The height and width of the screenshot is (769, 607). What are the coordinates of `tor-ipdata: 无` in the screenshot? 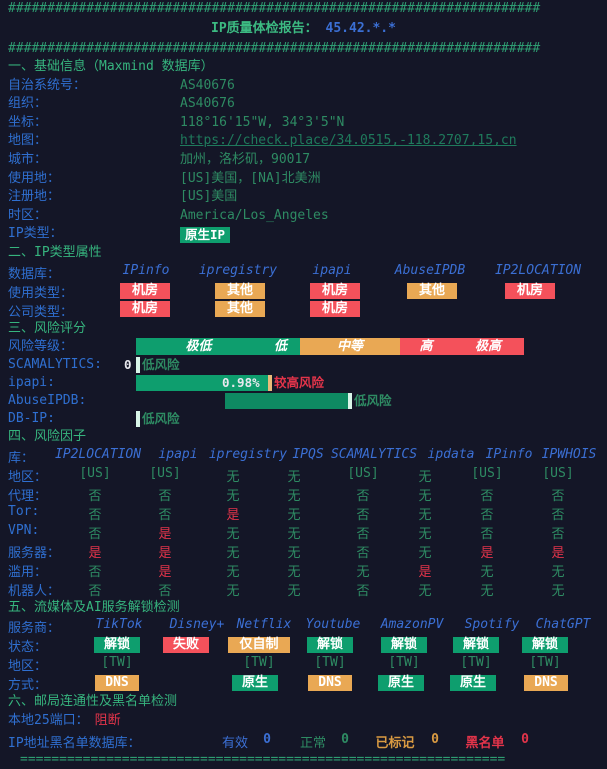 It's located at (425, 515).